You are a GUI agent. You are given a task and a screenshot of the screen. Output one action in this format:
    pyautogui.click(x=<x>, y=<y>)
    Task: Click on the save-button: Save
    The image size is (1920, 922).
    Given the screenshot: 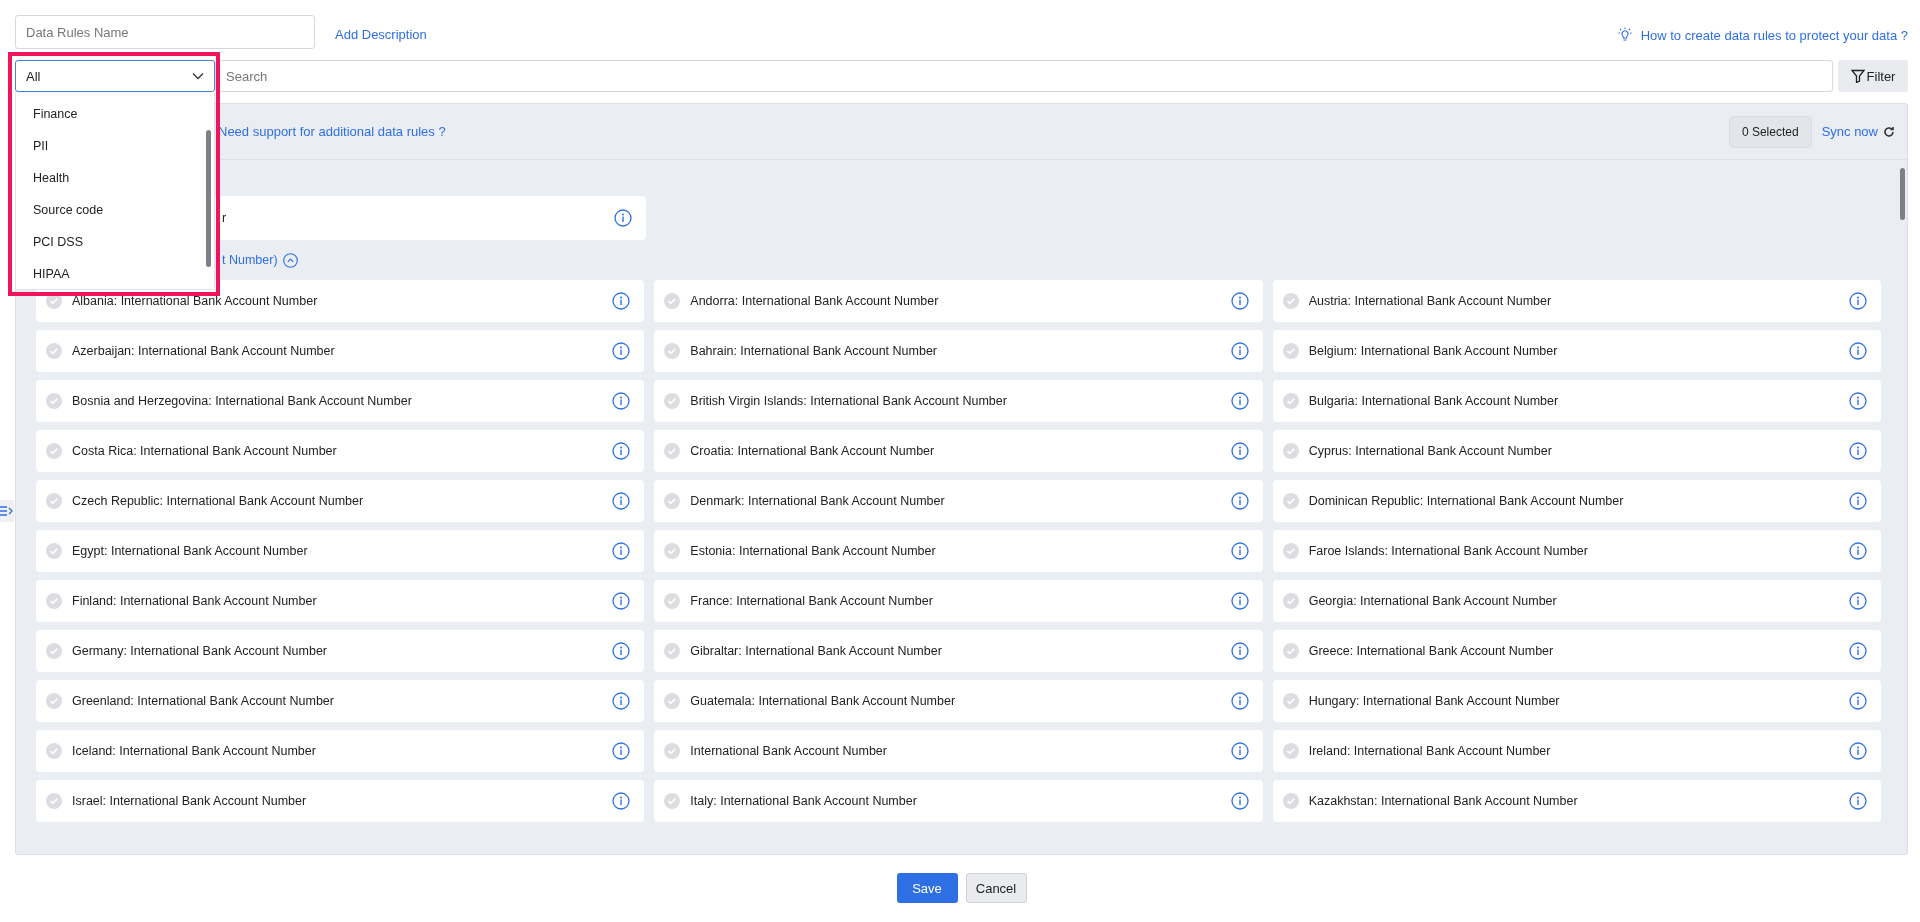 What is the action you would take?
    pyautogui.click(x=927, y=888)
    